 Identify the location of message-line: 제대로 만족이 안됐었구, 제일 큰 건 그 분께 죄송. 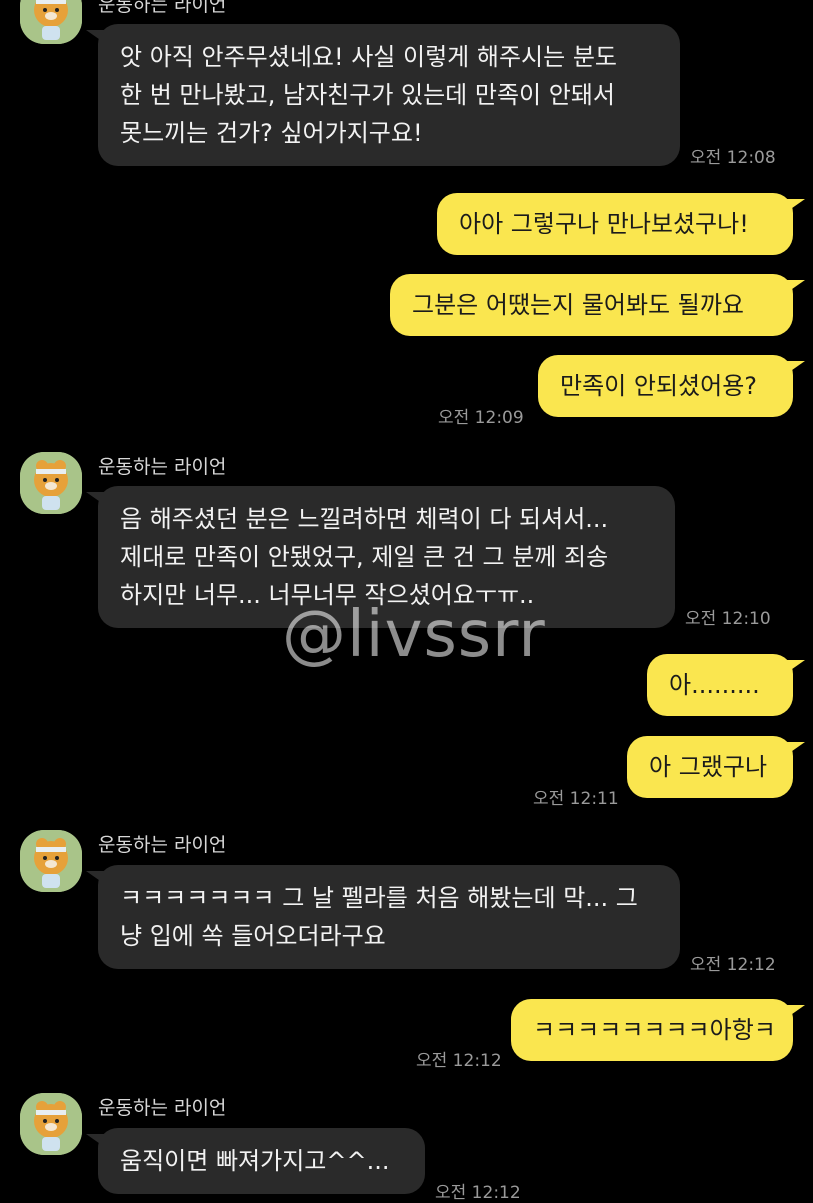
(364, 557).